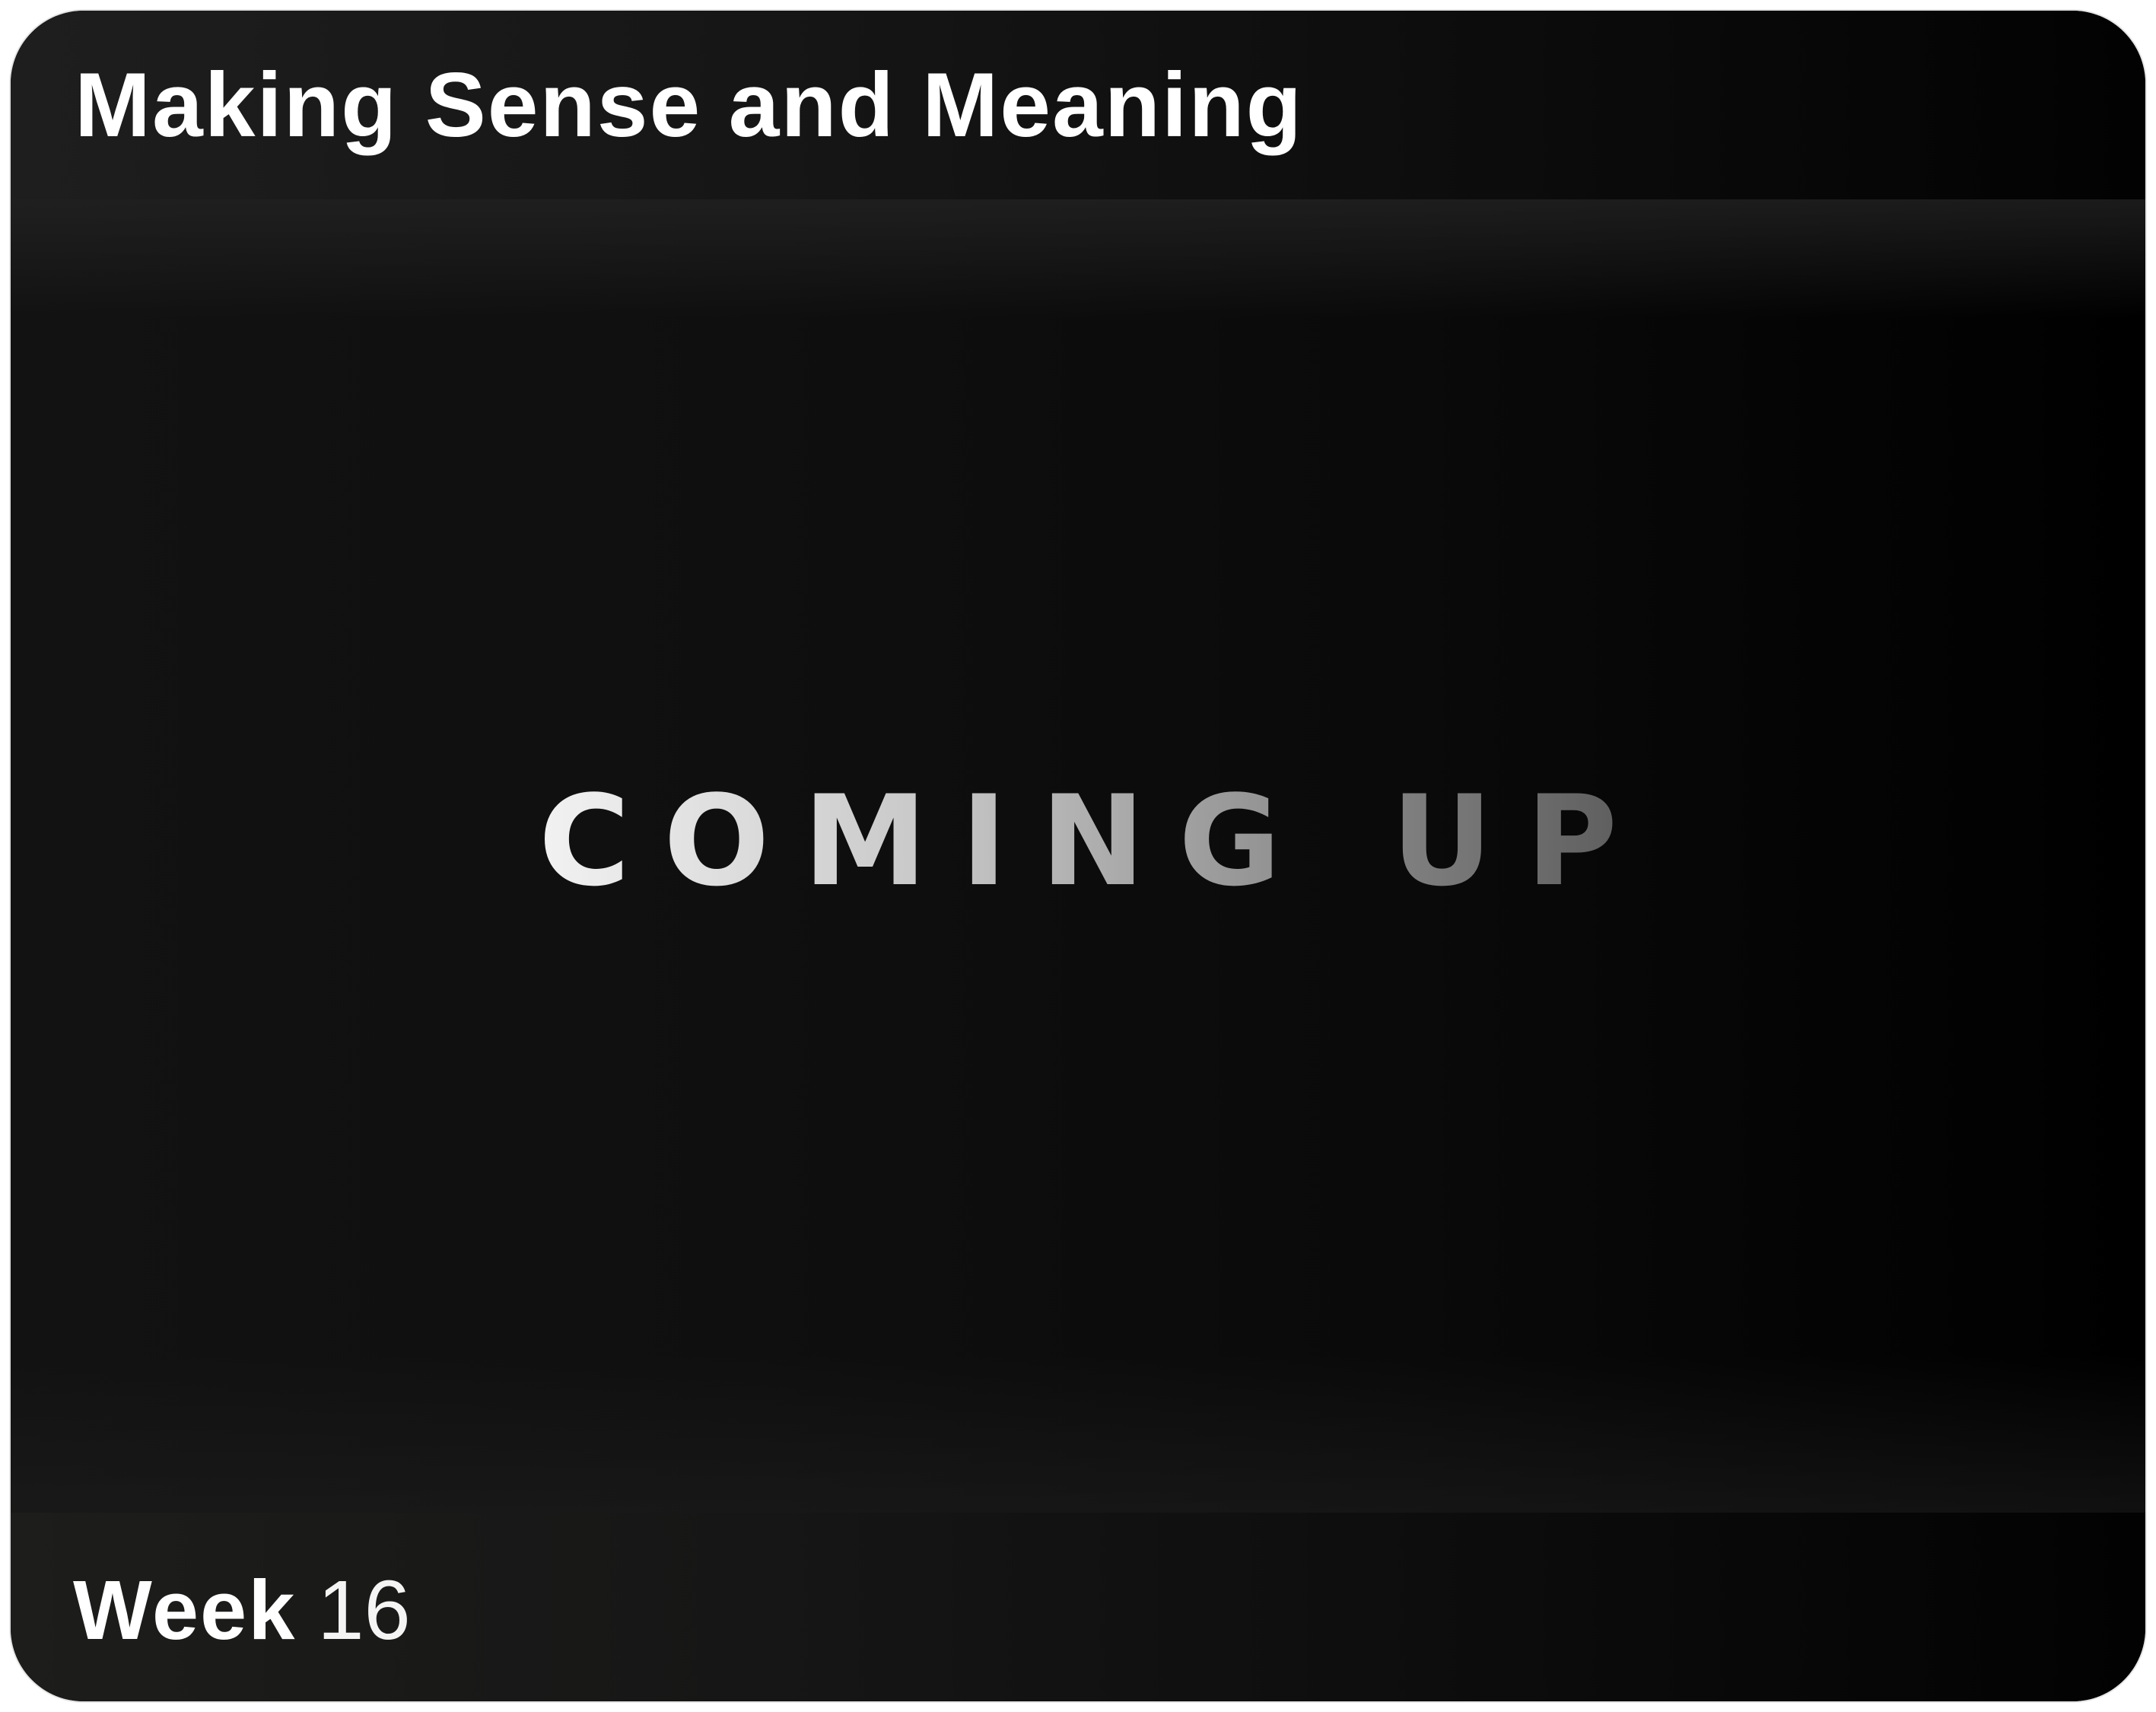  Describe the element at coordinates (185, 1610) in the screenshot. I see `week-label: Week` at that location.